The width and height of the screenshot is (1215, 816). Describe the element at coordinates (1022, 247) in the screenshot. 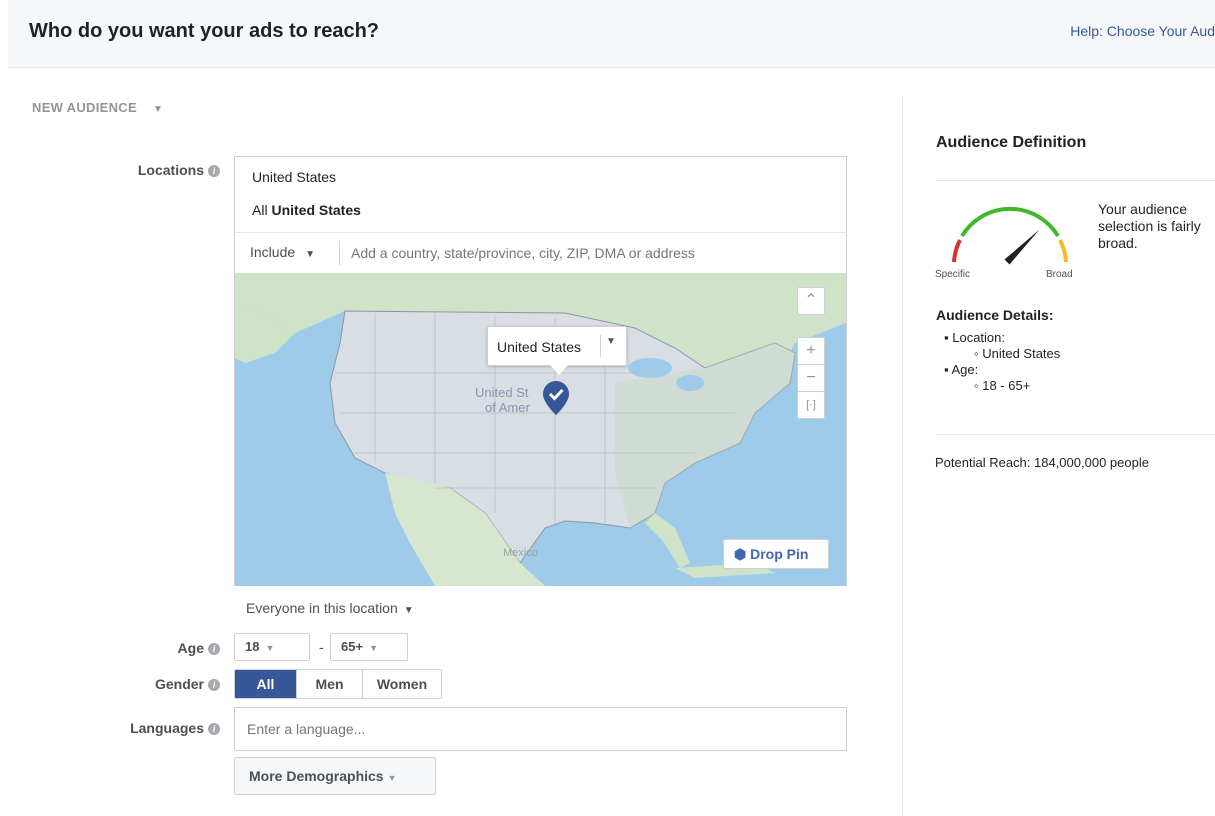

I see `gauge-needle` at that location.